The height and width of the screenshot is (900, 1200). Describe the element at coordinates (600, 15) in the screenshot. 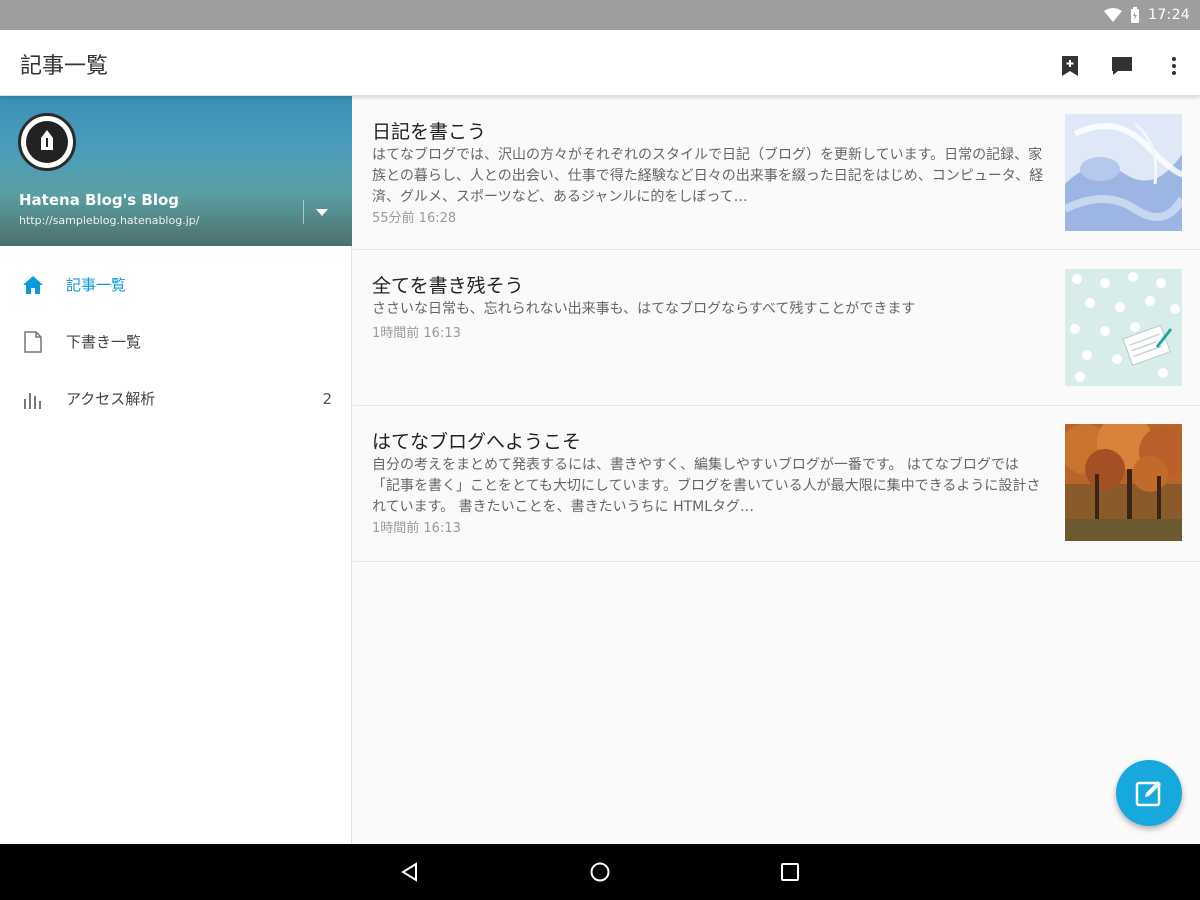

I see `status-bar: 17:24` at that location.